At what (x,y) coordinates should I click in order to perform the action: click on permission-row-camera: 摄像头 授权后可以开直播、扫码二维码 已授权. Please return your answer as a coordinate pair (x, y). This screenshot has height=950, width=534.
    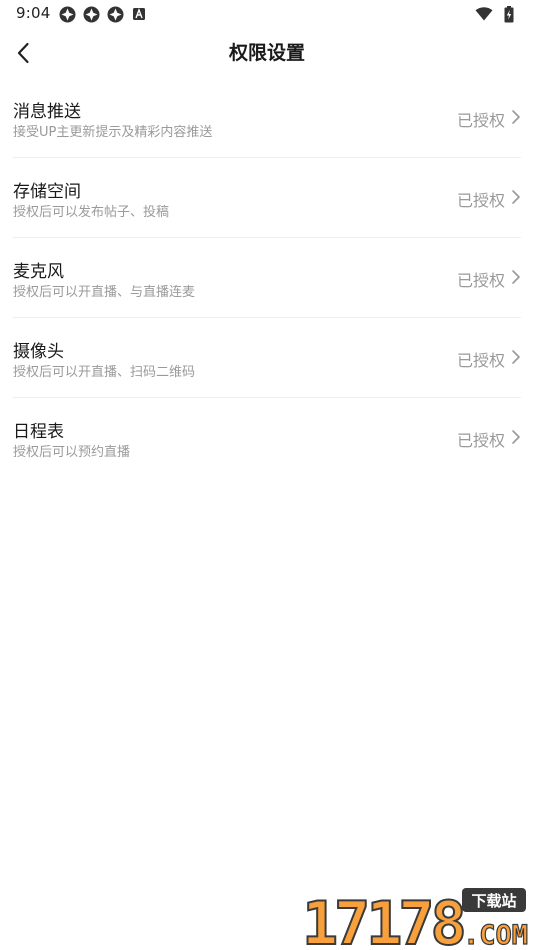
    Looking at the image, I should click on (267, 358).